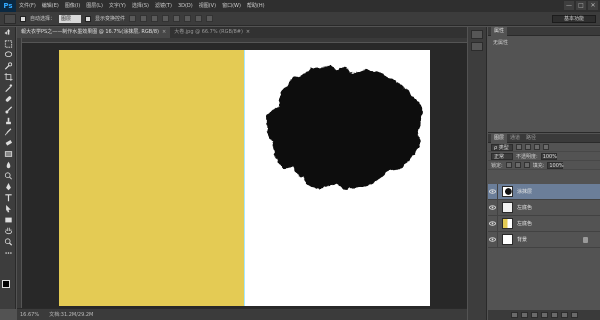 The image size is (600, 320). I want to click on align-center-icon, so click(177, 18).